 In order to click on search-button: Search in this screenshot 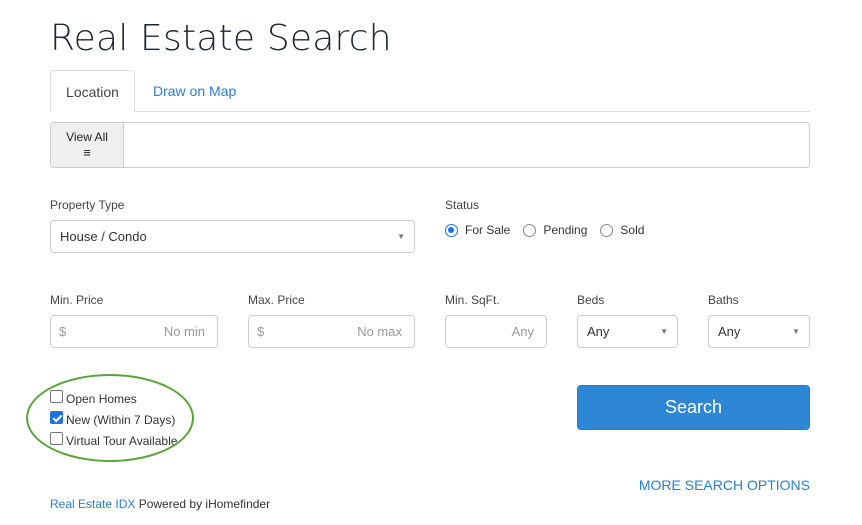, I will do `click(693, 407)`.